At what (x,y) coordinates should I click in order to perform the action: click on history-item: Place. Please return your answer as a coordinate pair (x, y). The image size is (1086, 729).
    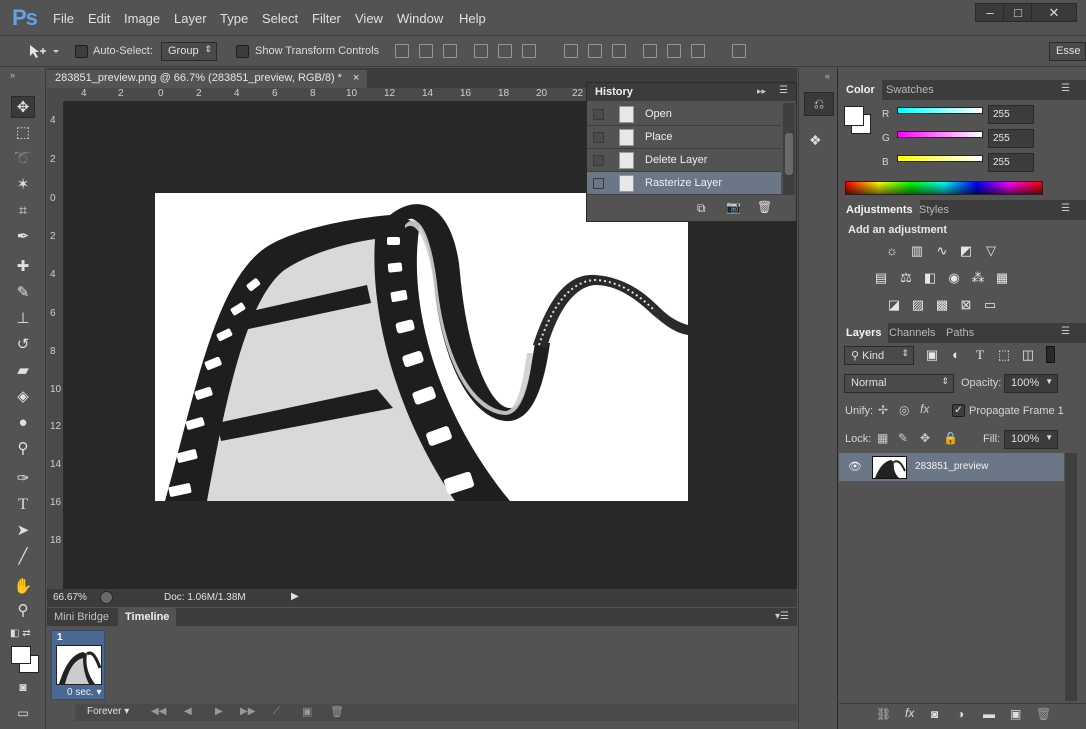
    Looking at the image, I should click on (684, 137).